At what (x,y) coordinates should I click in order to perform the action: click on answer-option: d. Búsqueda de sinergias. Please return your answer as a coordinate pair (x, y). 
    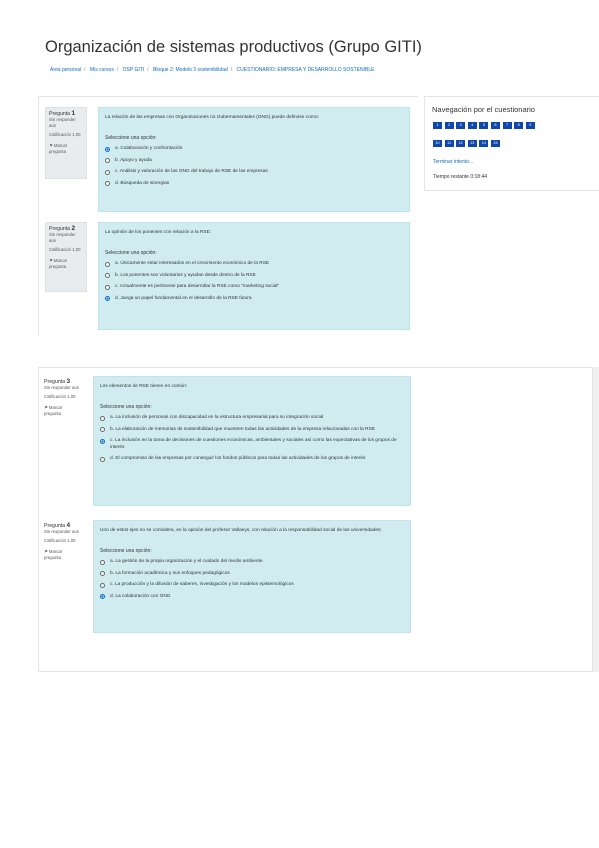
    Looking at the image, I should click on (254, 184).